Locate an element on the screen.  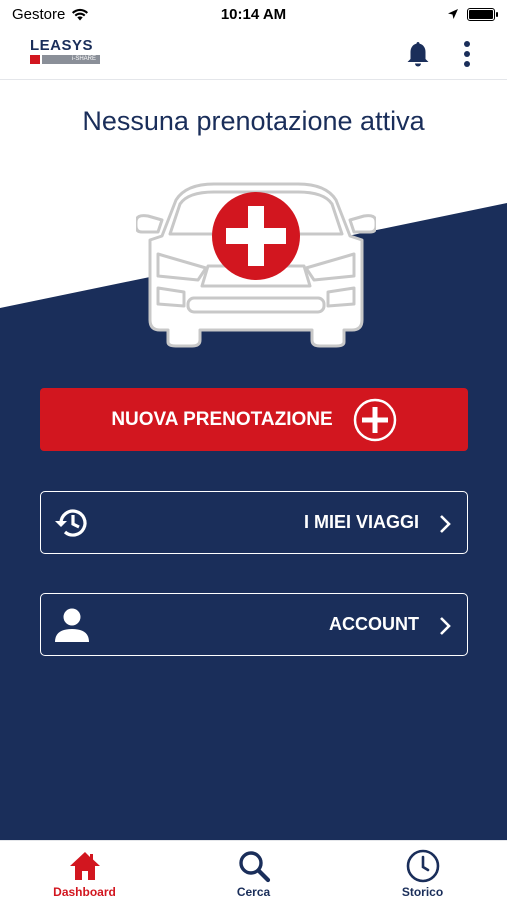
logo-text: LEASYS is located at coordinates (62, 45).